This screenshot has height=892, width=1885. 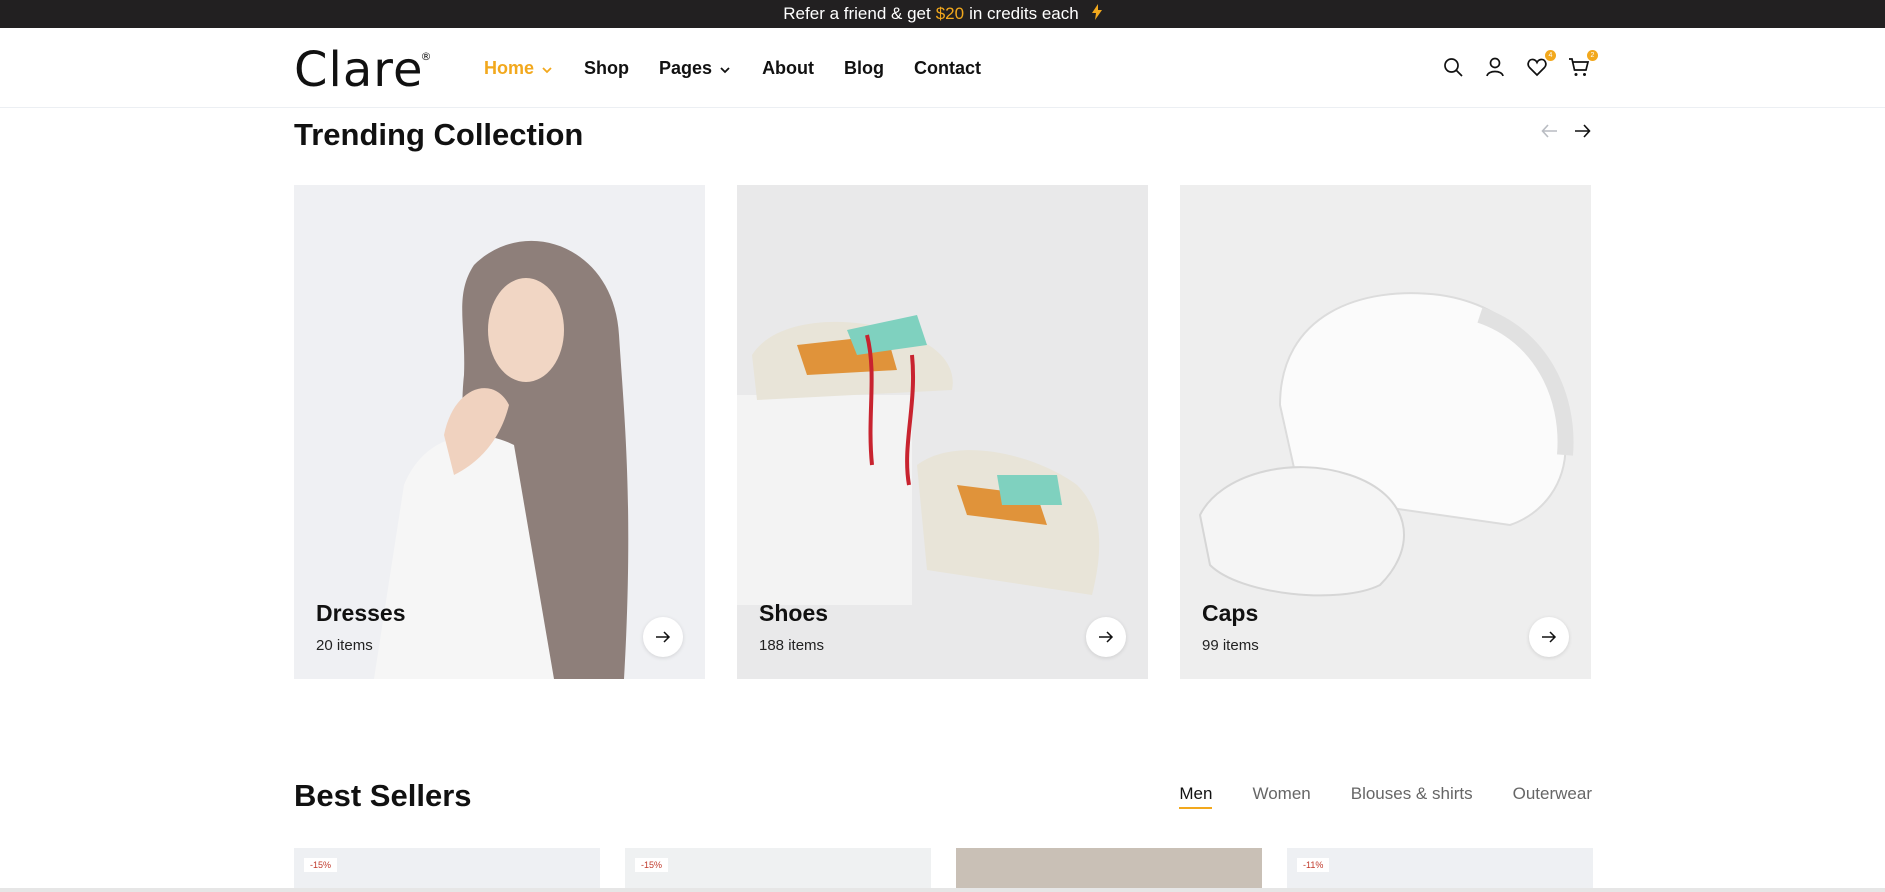 I want to click on nav-about-label: About, so click(x=788, y=67).